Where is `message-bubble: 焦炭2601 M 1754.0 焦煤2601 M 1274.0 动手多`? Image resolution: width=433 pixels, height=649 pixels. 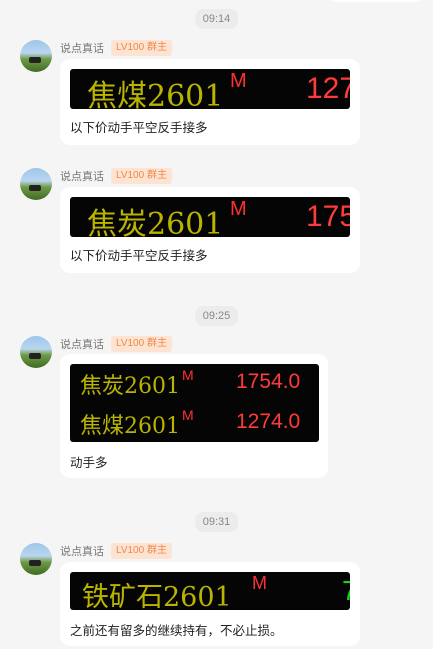
message-bubble: 焦炭2601 M 1754.0 焦煤2601 M 1274.0 动手多 is located at coordinates (194, 416).